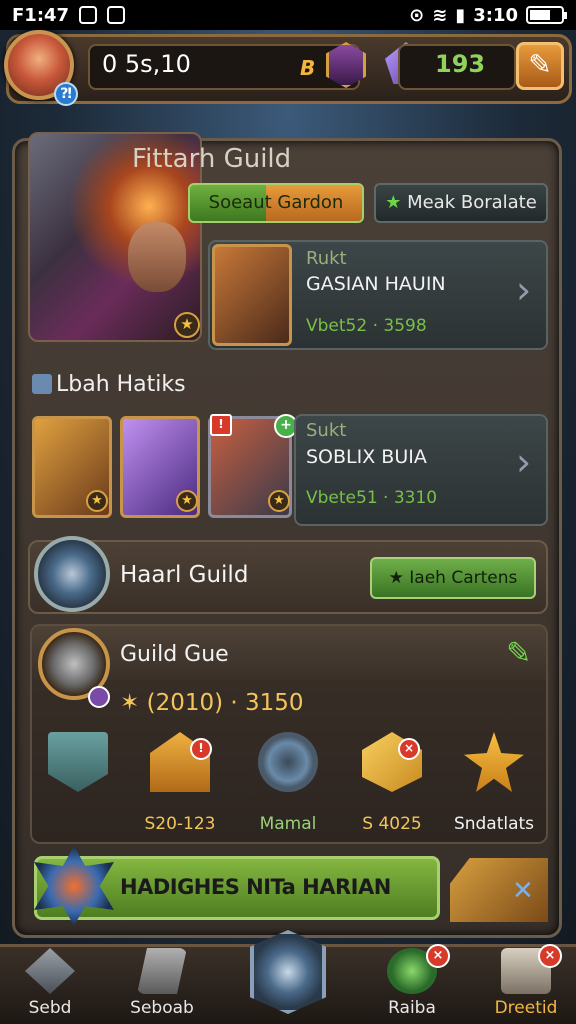 Image resolution: width=576 pixels, height=1024 pixels. I want to click on sparkle-icon: ✶, so click(133, 703).